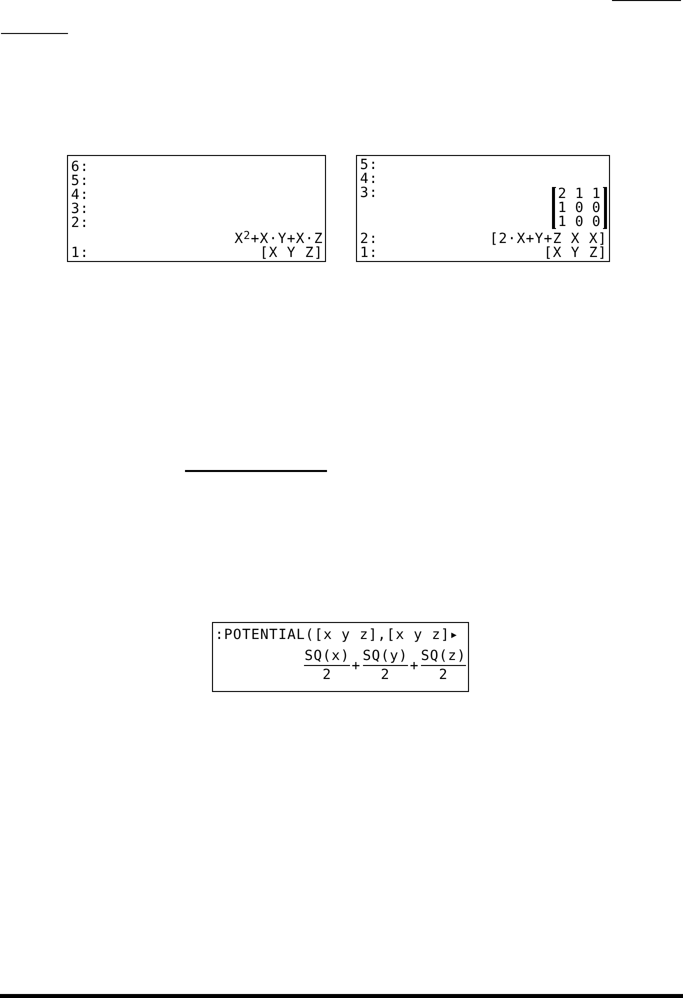 The width and height of the screenshot is (683, 998). What do you see at coordinates (443, 656) in the screenshot?
I see `fraction-numerator: SQ(z)` at bounding box center [443, 656].